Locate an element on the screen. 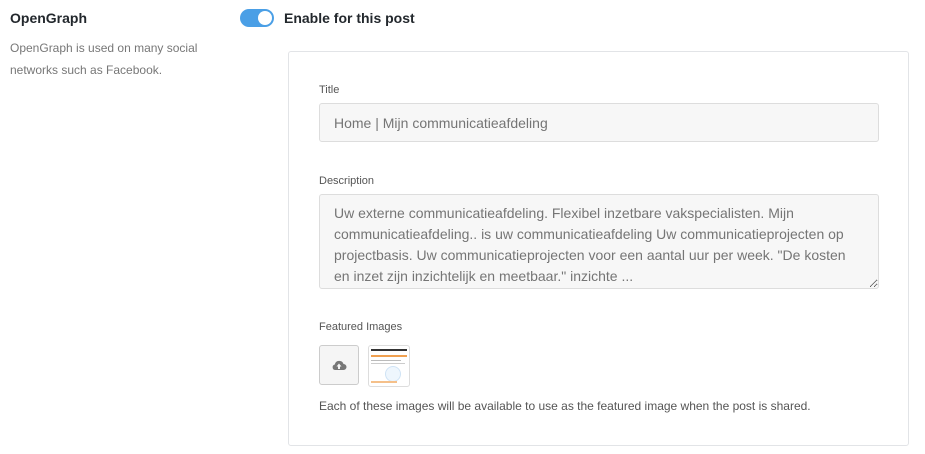  toggle-knob is located at coordinates (265, 18).